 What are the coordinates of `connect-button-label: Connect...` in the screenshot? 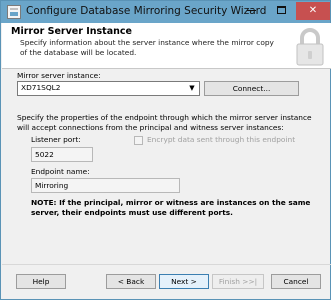 It's located at (251, 88).